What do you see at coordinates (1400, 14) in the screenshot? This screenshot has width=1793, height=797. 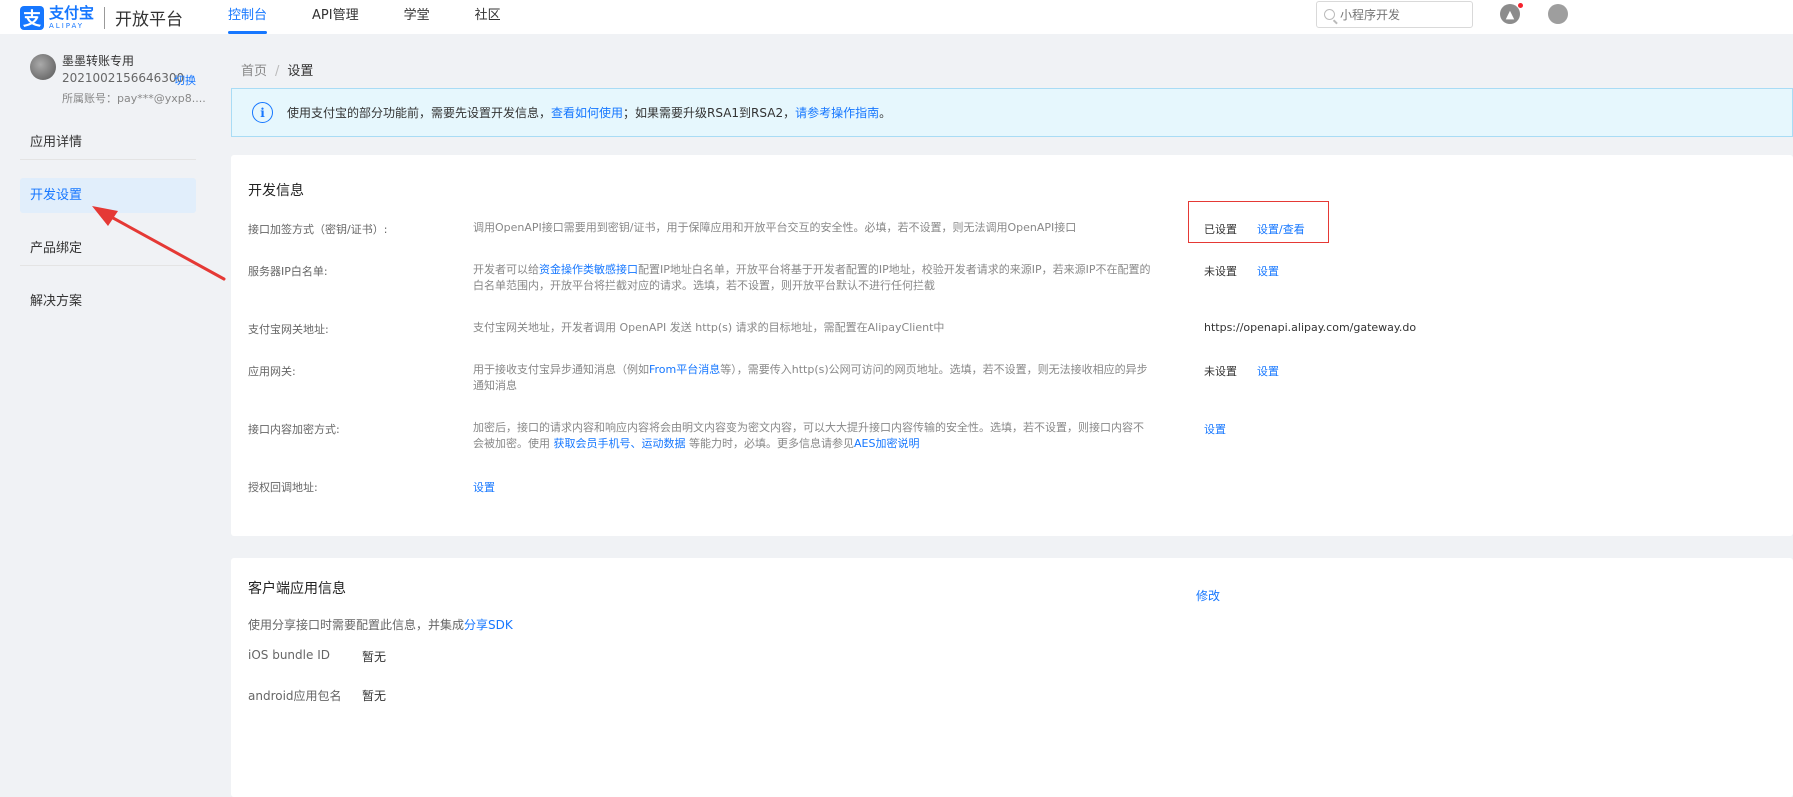 I see `search-input` at bounding box center [1400, 14].